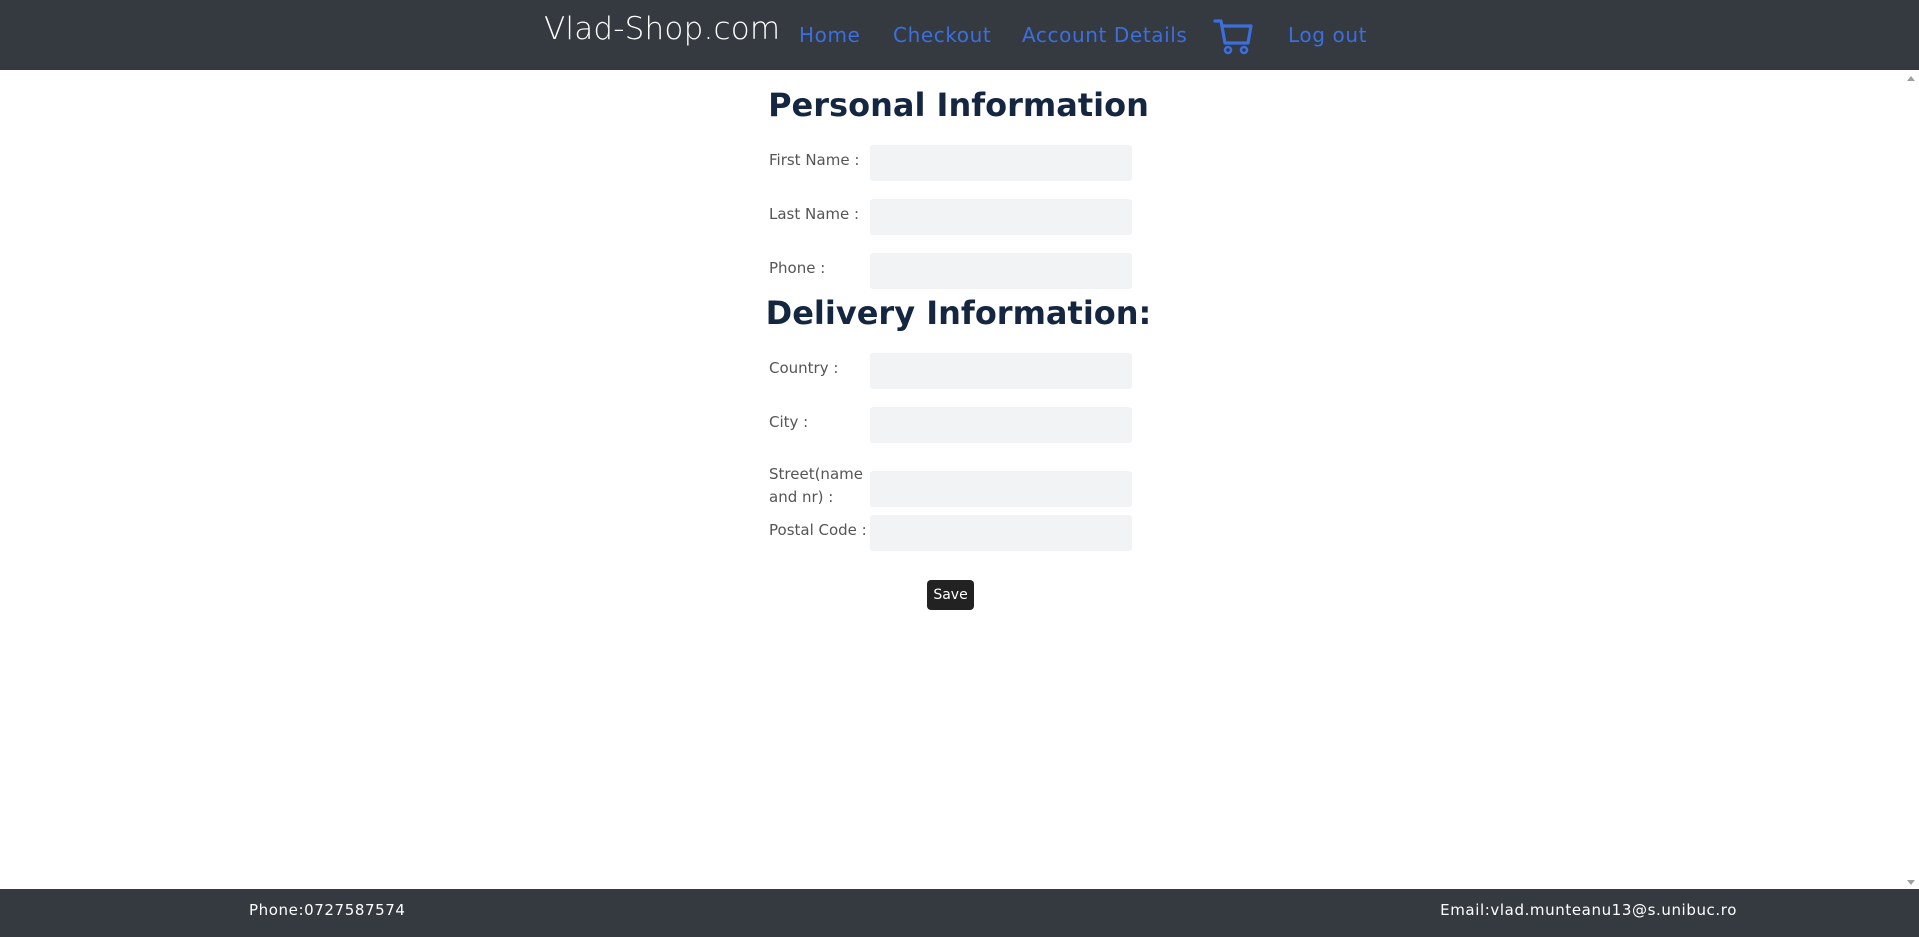  What do you see at coordinates (950, 595) in the screenshot?
I see `save-button: Save` at bounding box center [950, 595].